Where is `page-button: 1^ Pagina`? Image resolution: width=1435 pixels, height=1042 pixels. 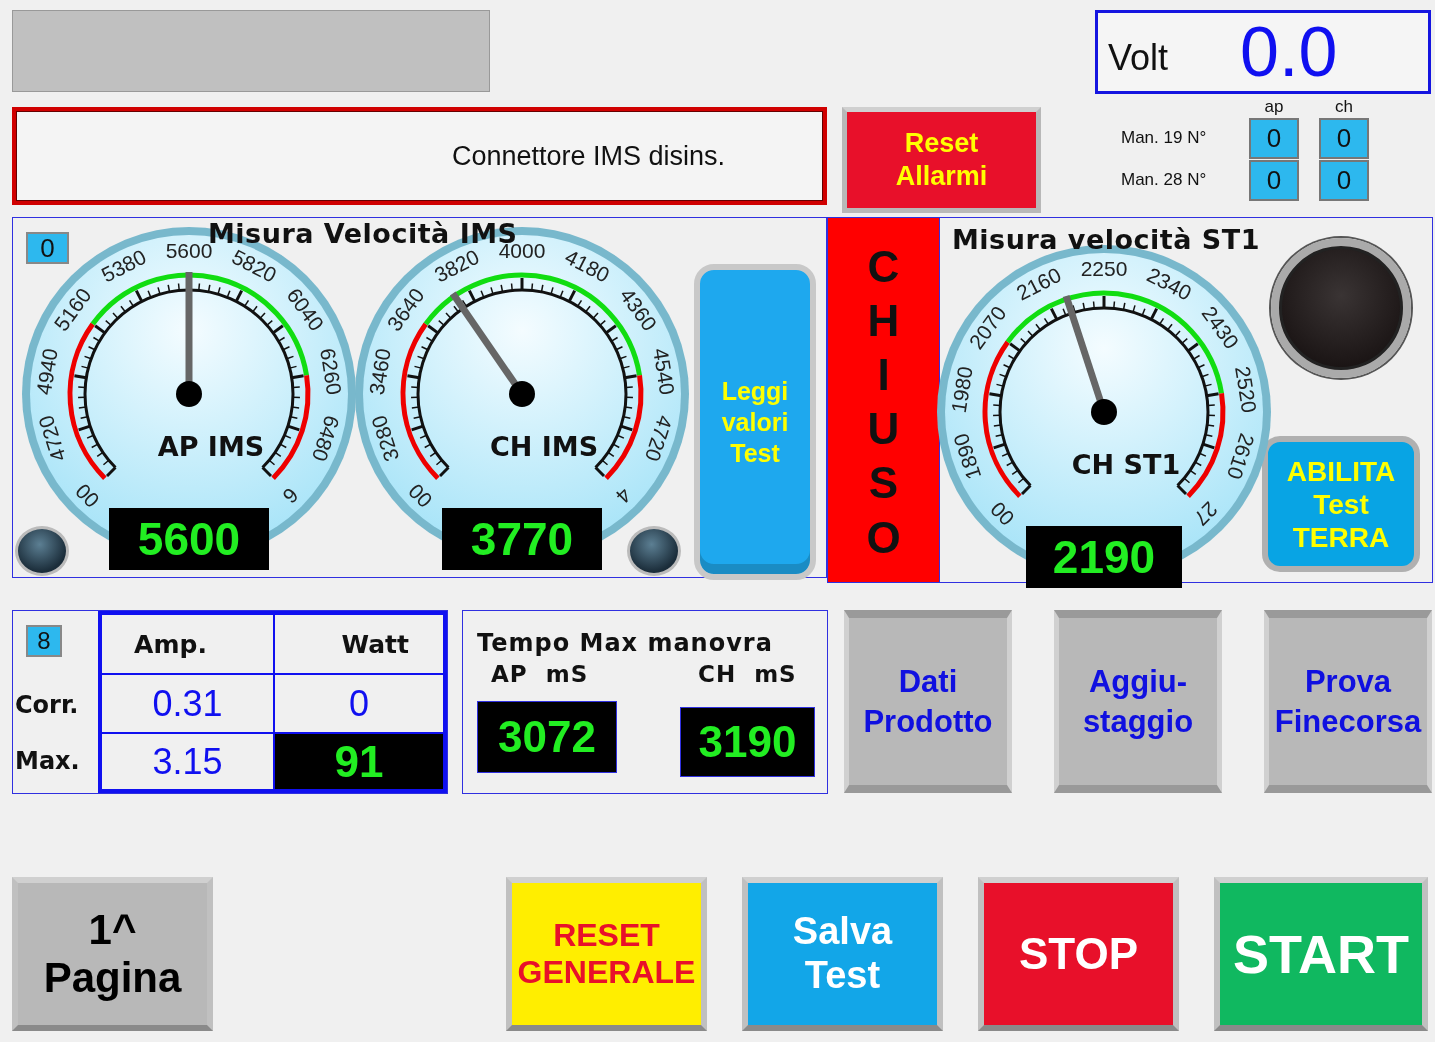 page-button: 1^ Pagina is located at coordinates (112, 954).